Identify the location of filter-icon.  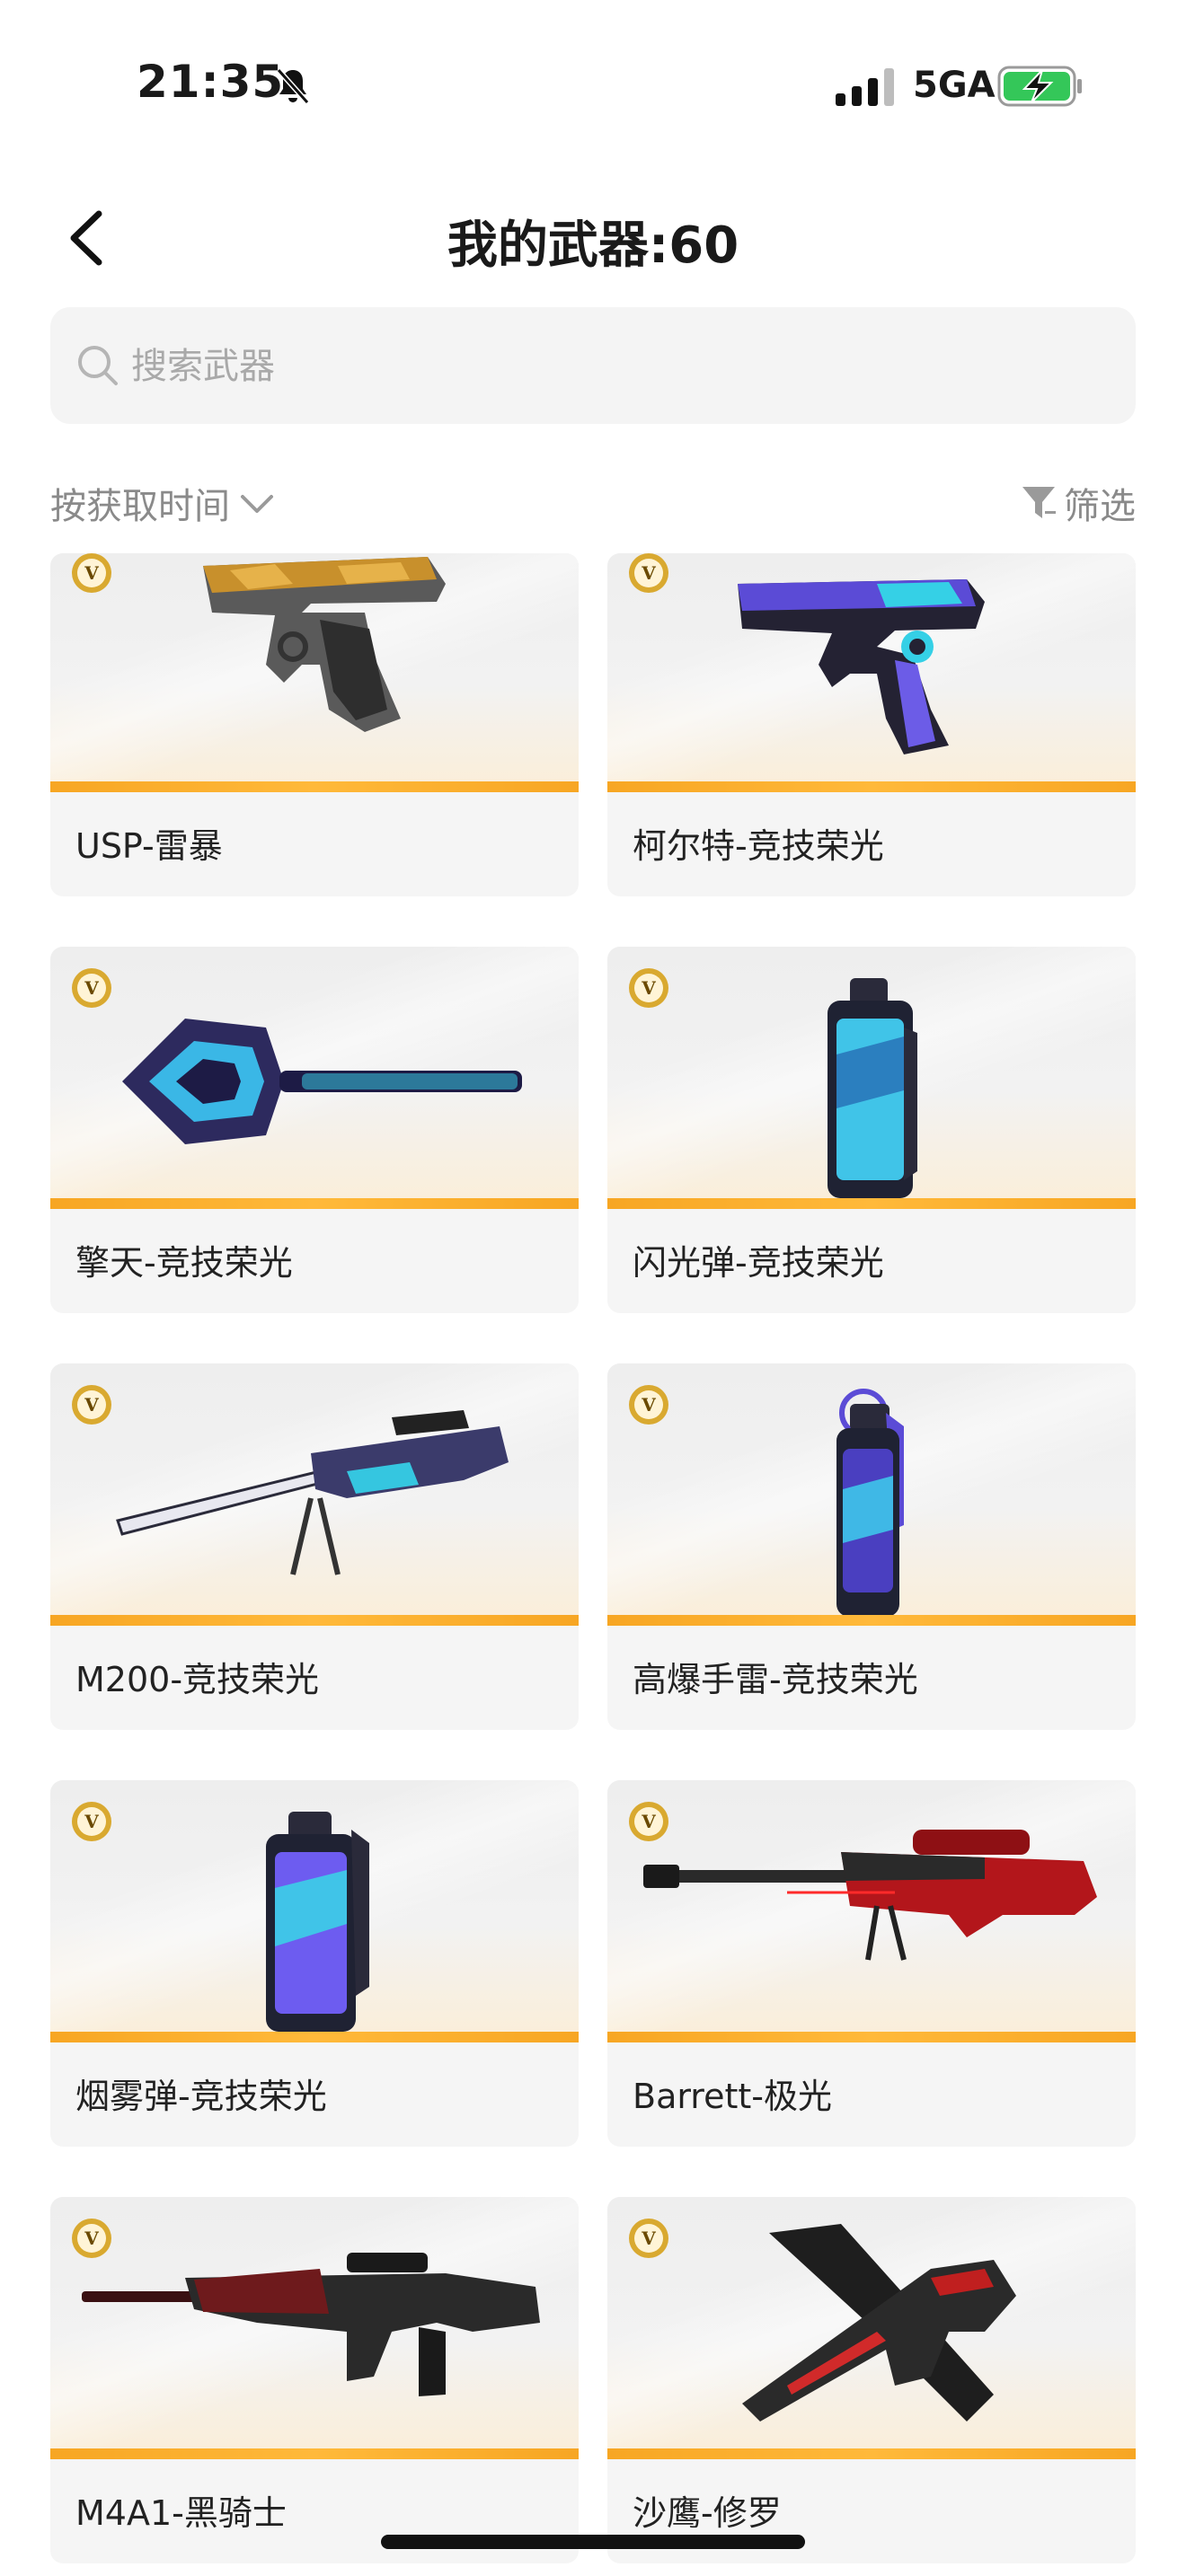
(1039, 502).